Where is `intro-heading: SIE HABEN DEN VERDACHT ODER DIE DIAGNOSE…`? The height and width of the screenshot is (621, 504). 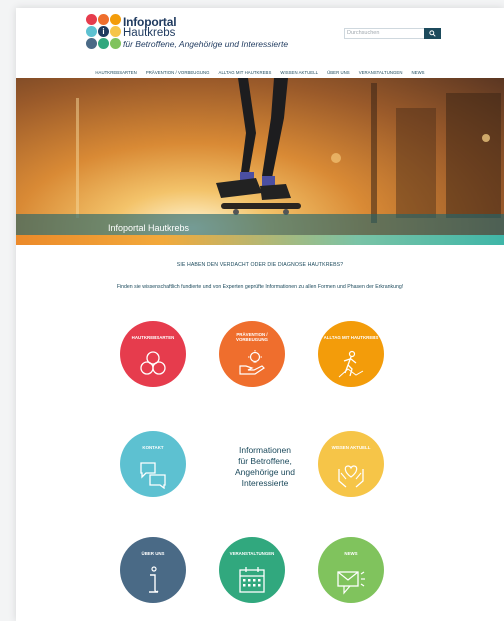
intro-heading: SIE HABEN DEN VERDACHT ODER DIE DIAGNOSE… is located at coordinates (260, 265).